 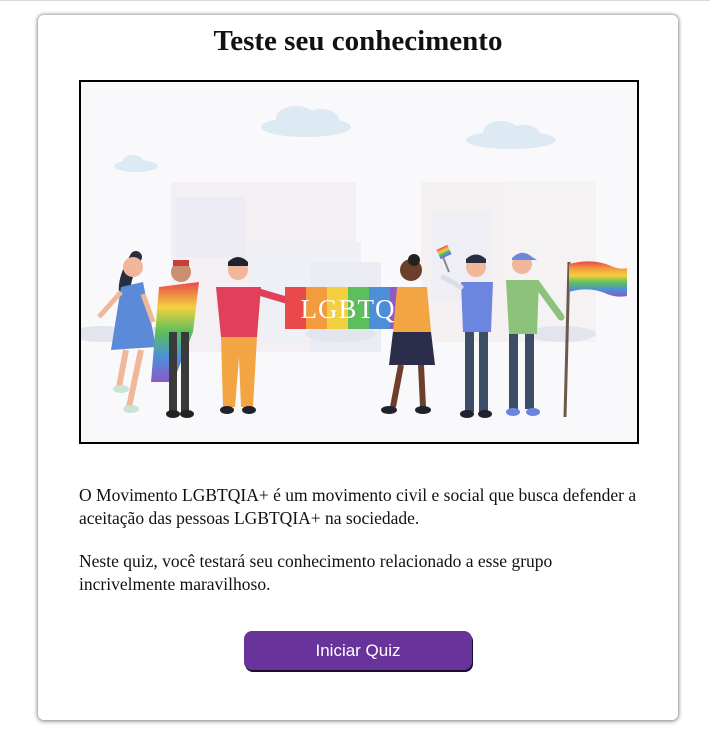 What do you see at coordinates (355, 0) in the screenshot?
I see `page-top-divider` at bounding box center [355, 0].